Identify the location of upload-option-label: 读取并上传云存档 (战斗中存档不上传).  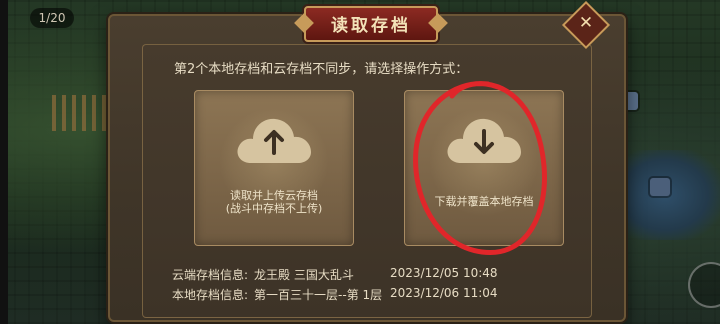
(274, 202).